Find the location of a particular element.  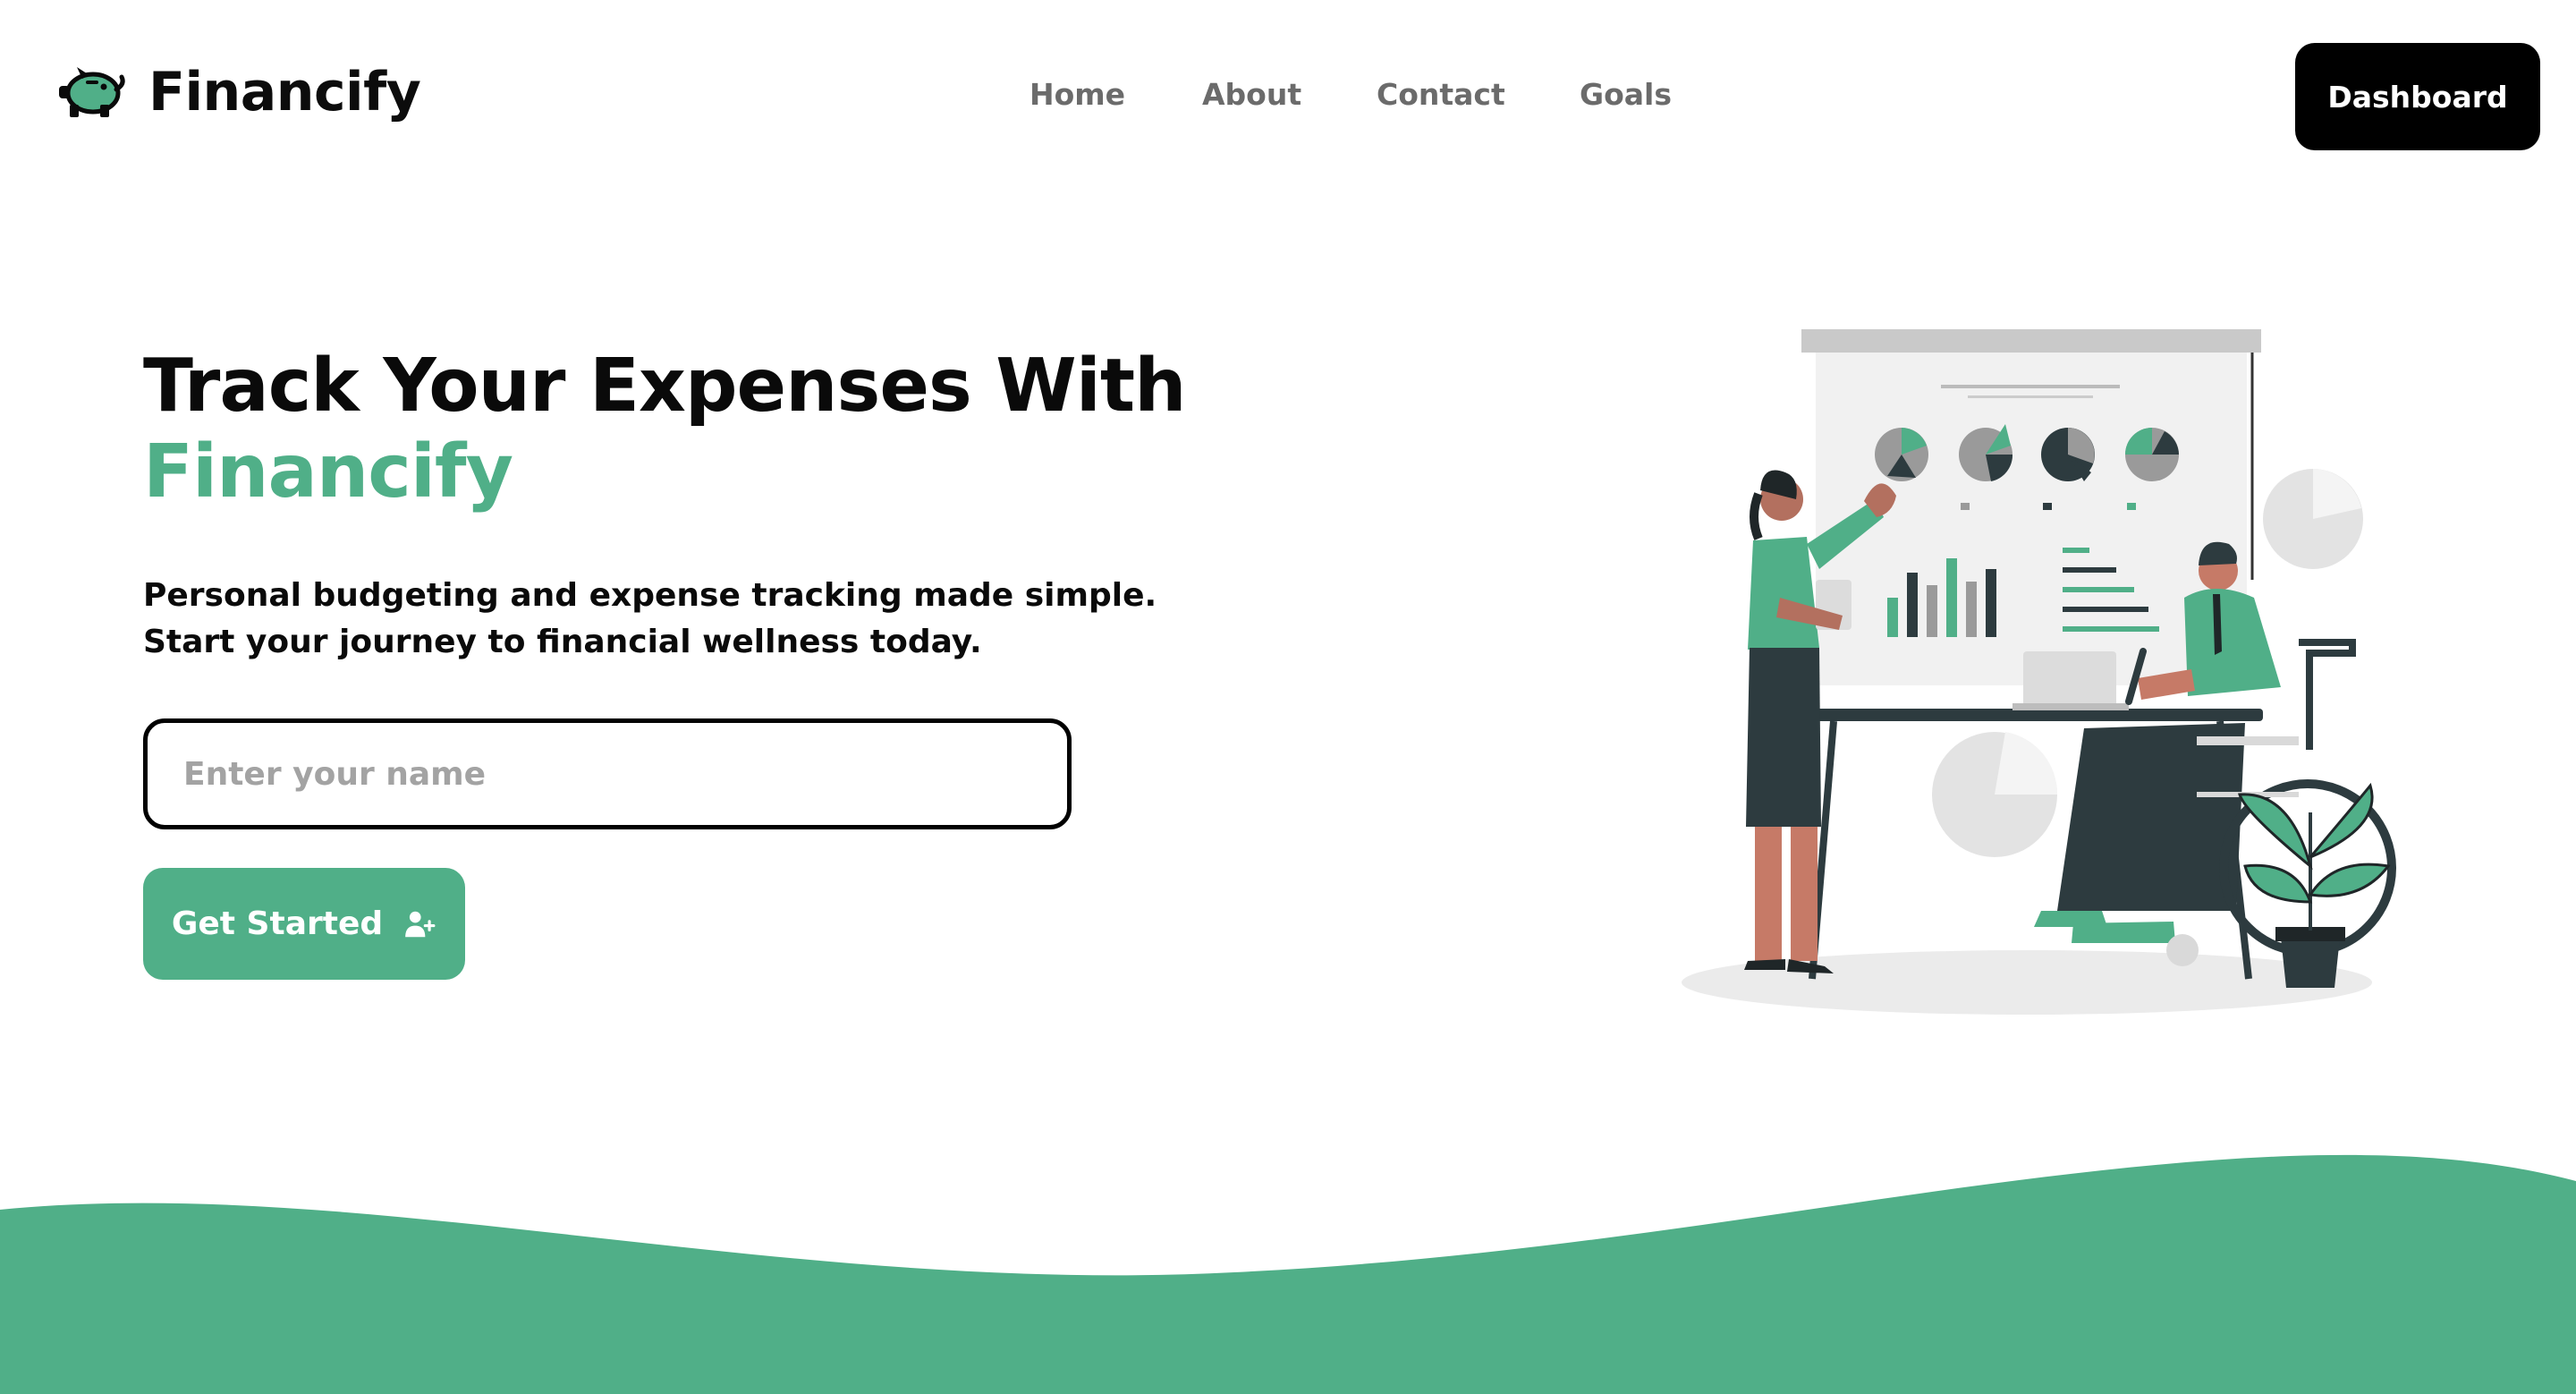

dashboard-button: Dashboard is located at coordinates (2417, 96).